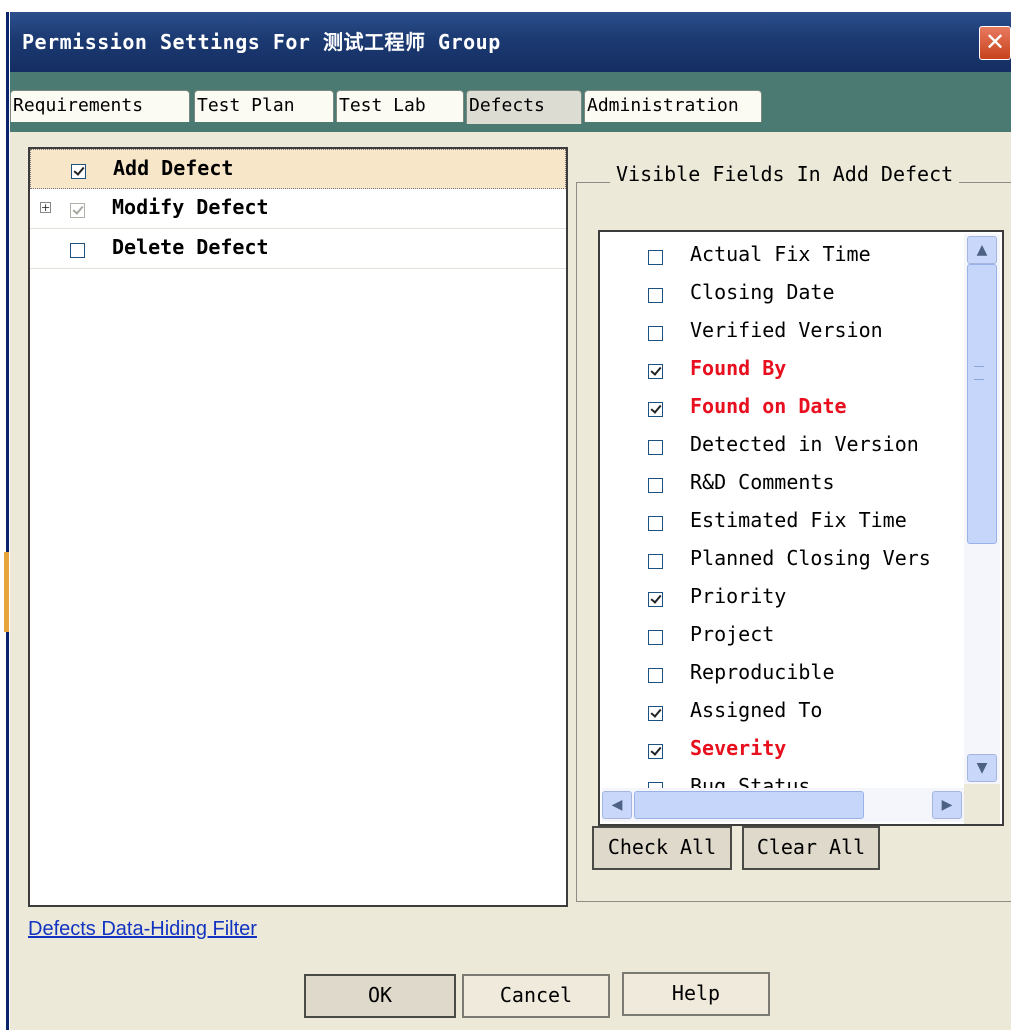  I want to click on field-label: Detected in Version, so click(804, 444).